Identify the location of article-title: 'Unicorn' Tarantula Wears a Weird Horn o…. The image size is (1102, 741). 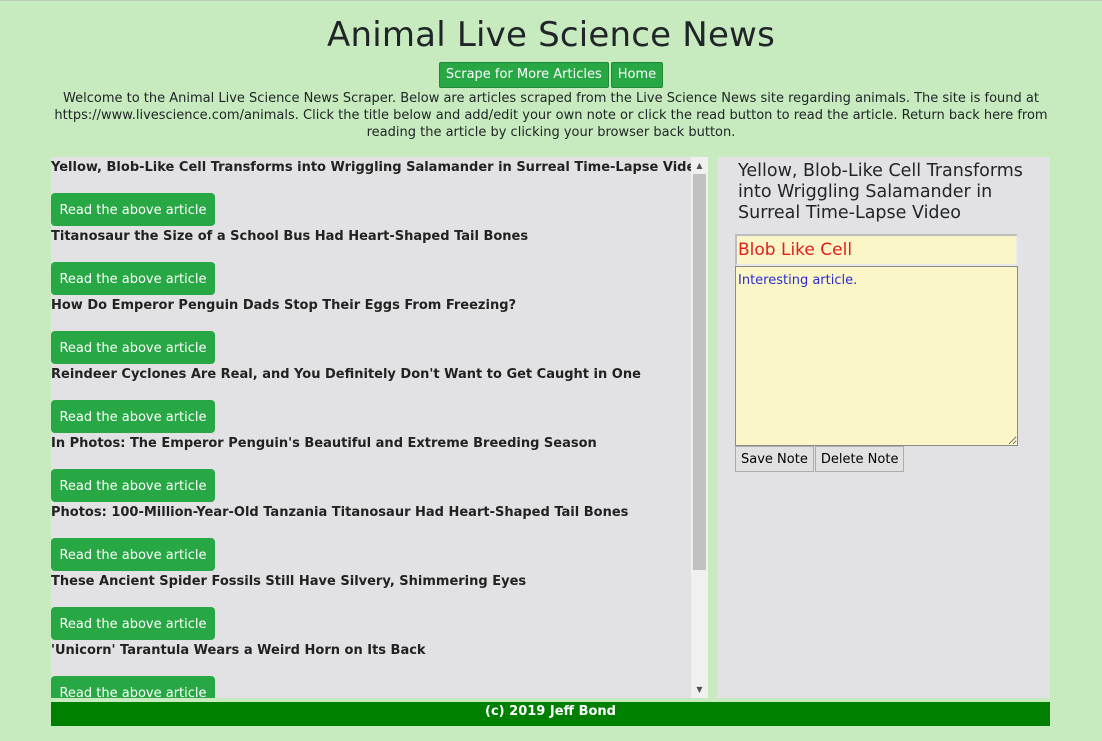
(238, 650).